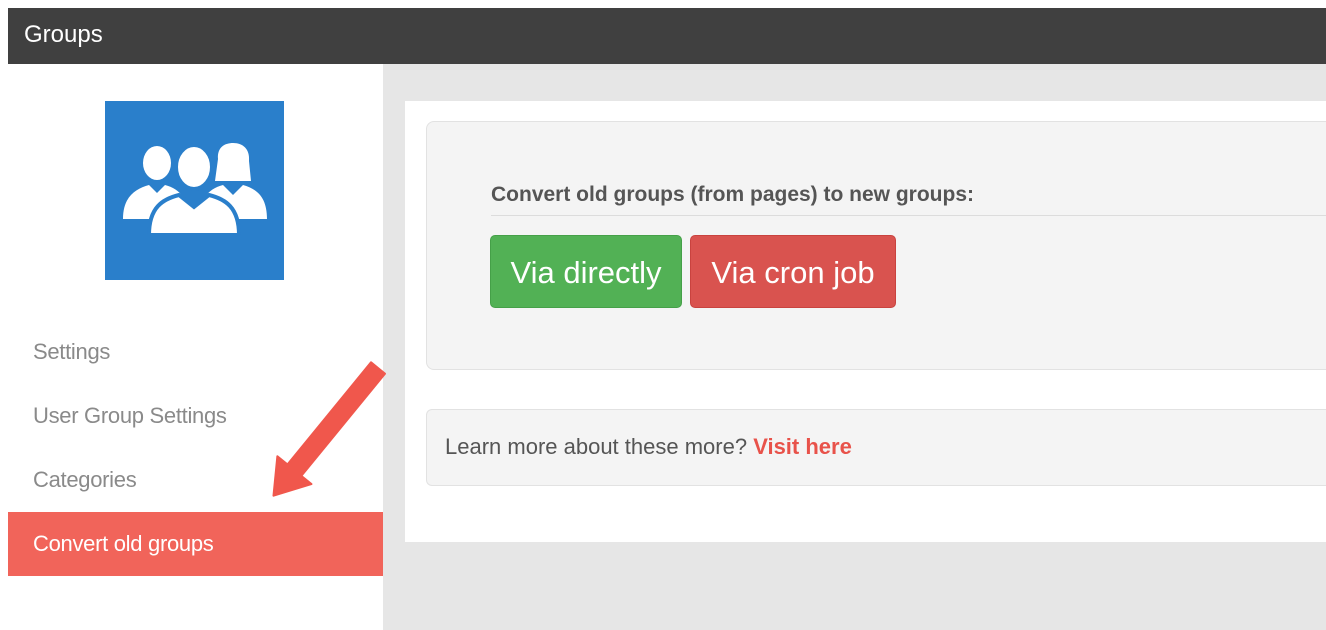  I want to click on users-group-icon, so click(194, 190).